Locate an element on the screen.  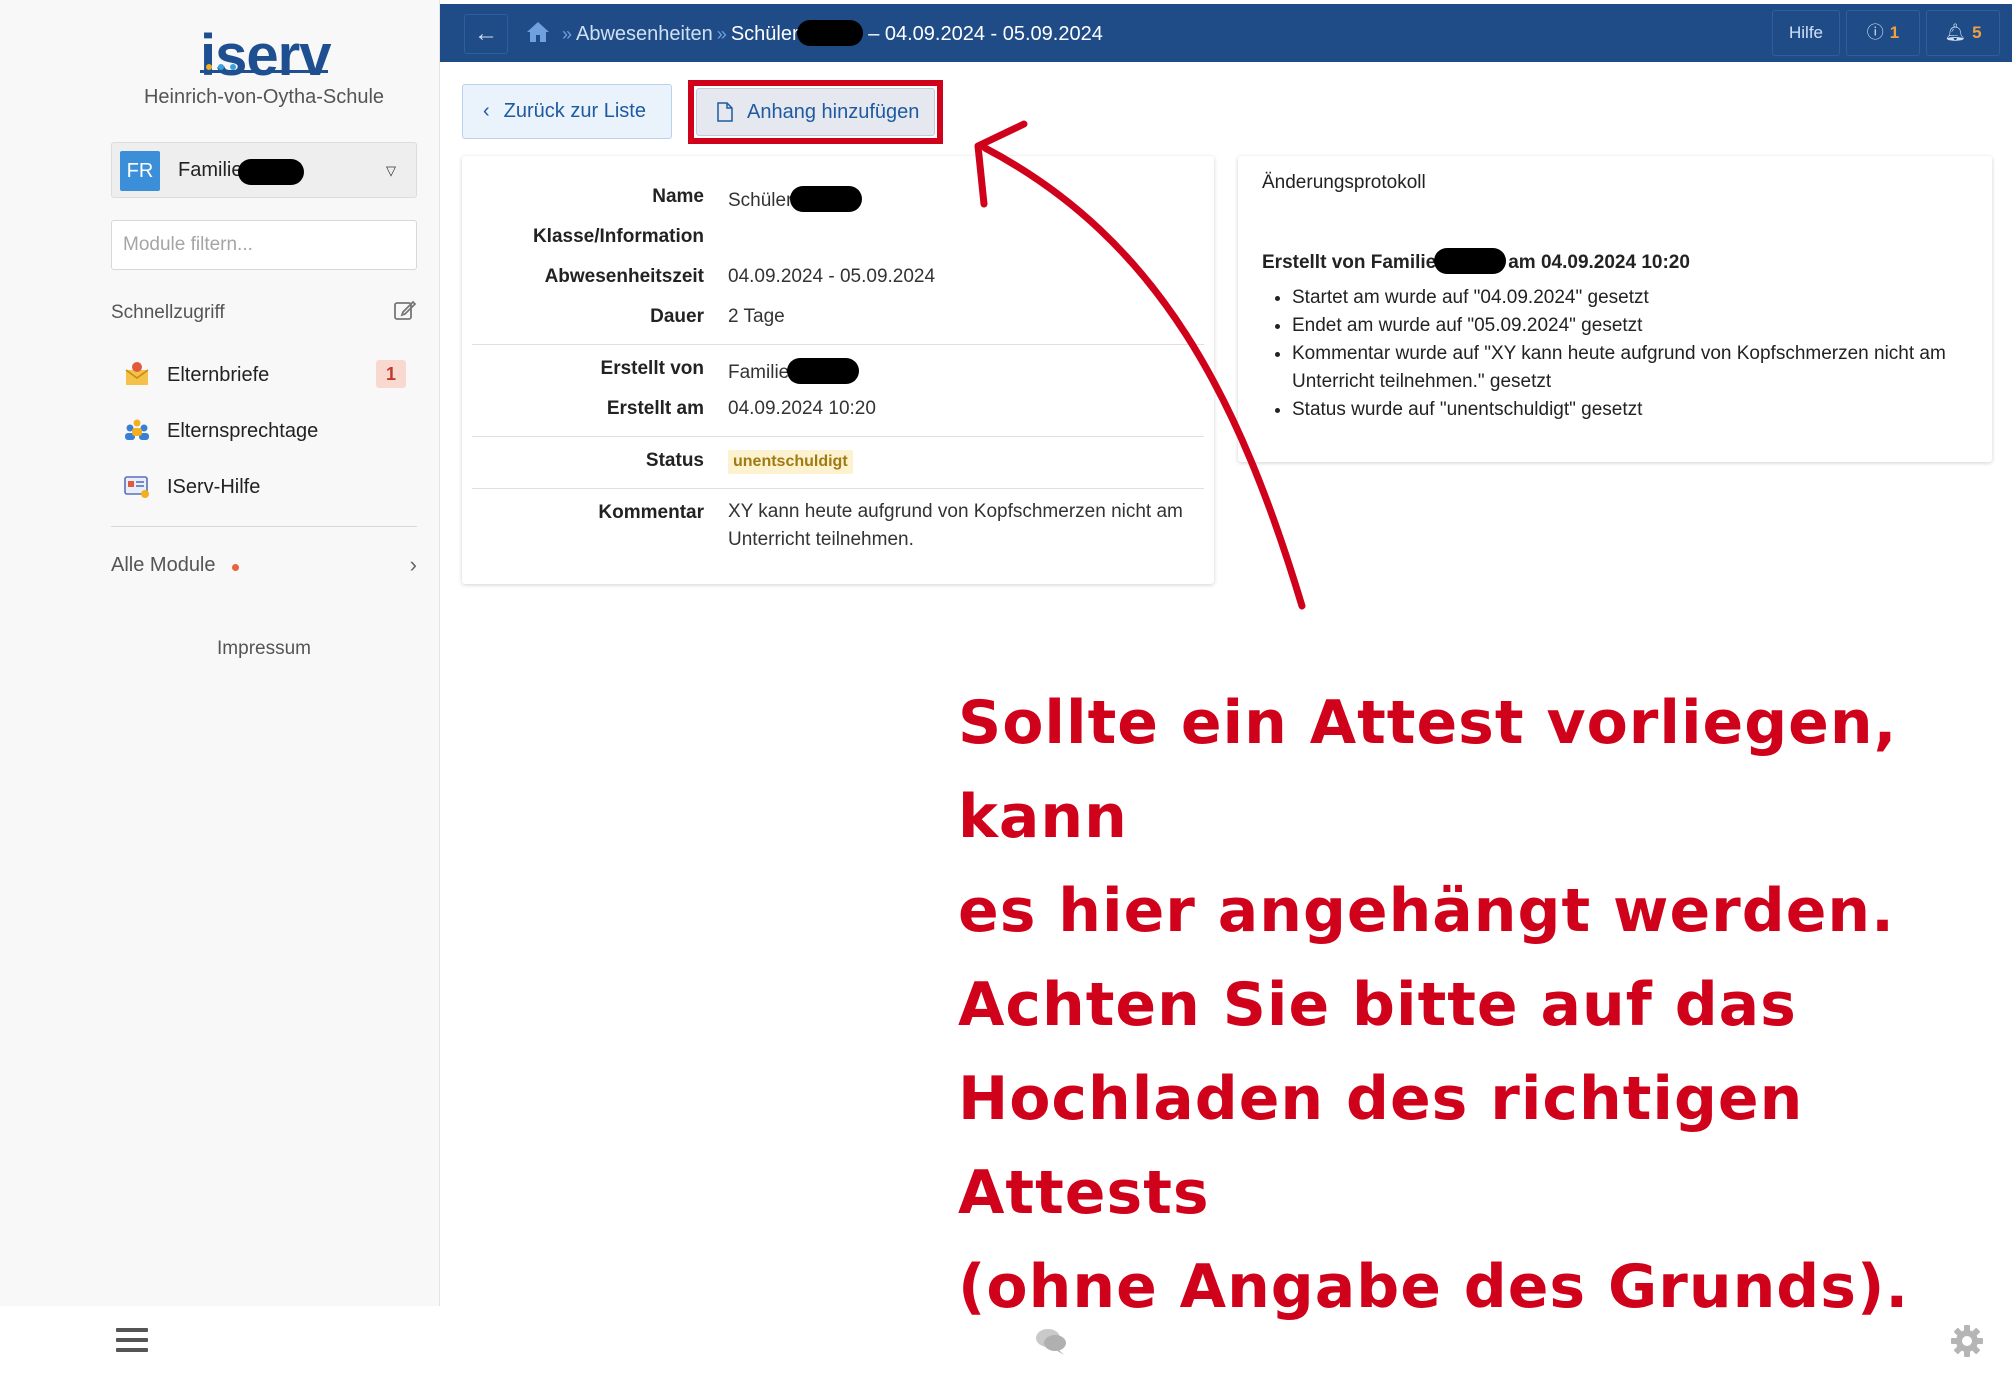
detail-value: unentschuldigt is located at coordinates (790, 462).